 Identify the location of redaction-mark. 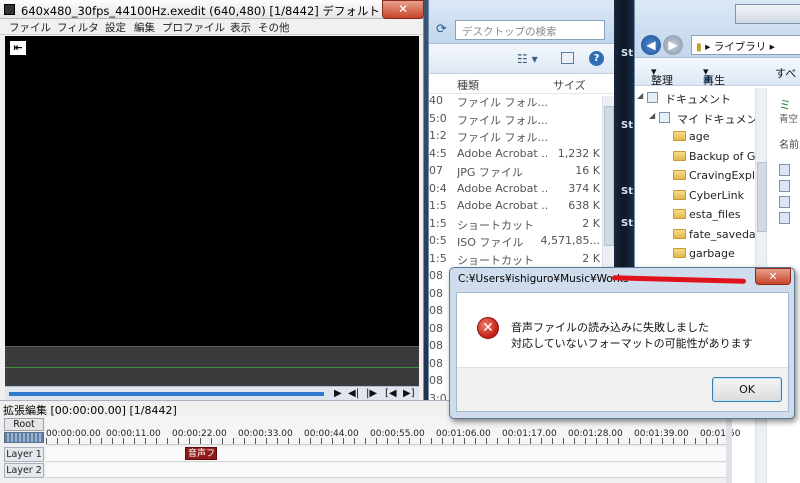
(679, 279).